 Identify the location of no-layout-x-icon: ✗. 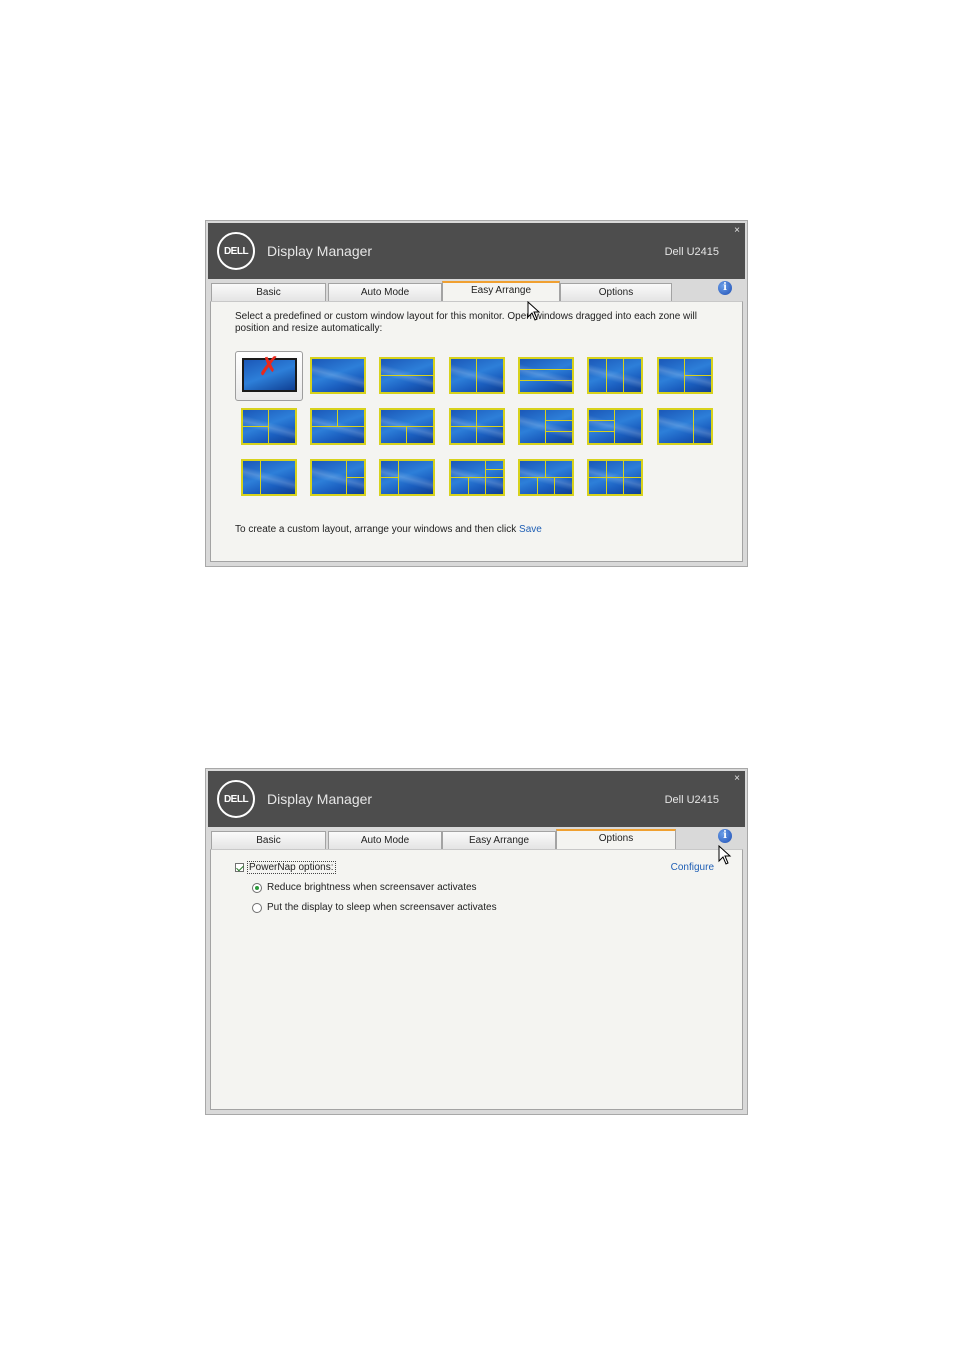
(269, 367).